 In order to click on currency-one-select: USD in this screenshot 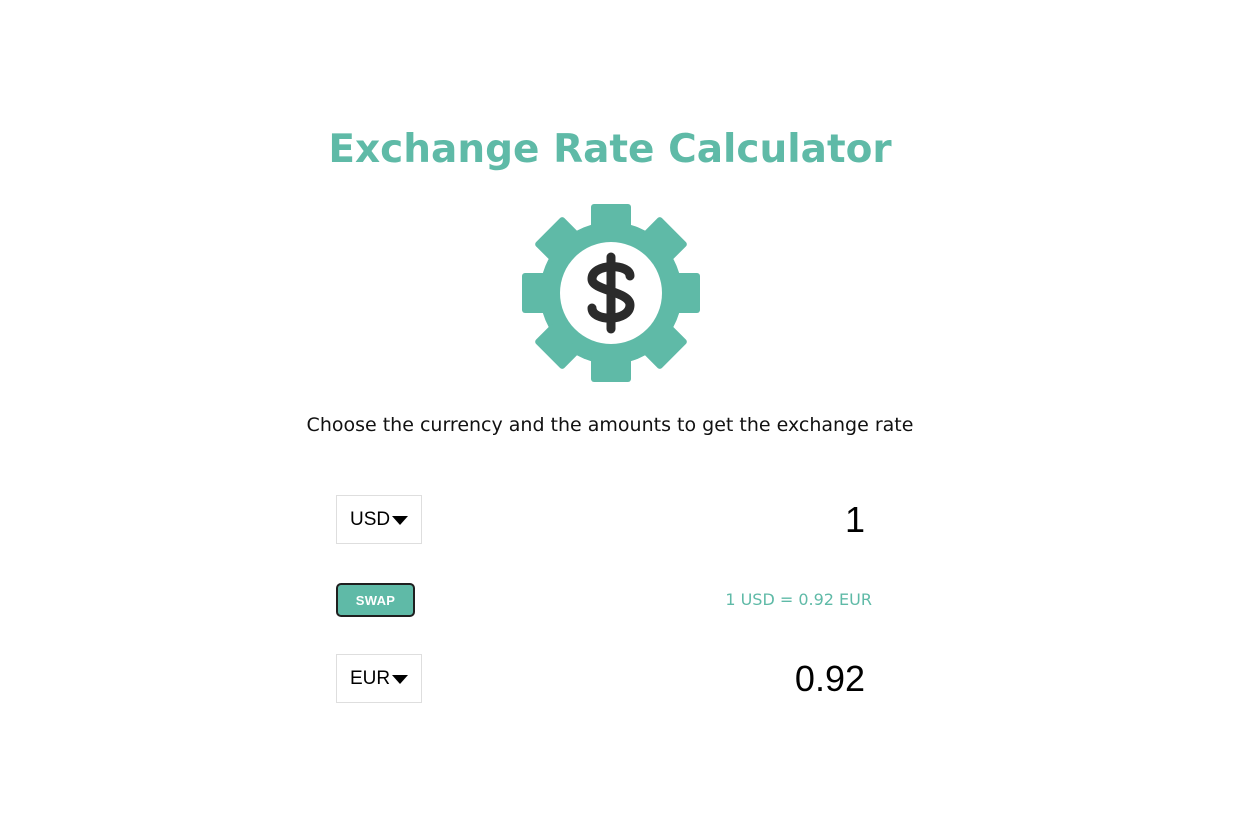, I will do `click(379, 519)`.